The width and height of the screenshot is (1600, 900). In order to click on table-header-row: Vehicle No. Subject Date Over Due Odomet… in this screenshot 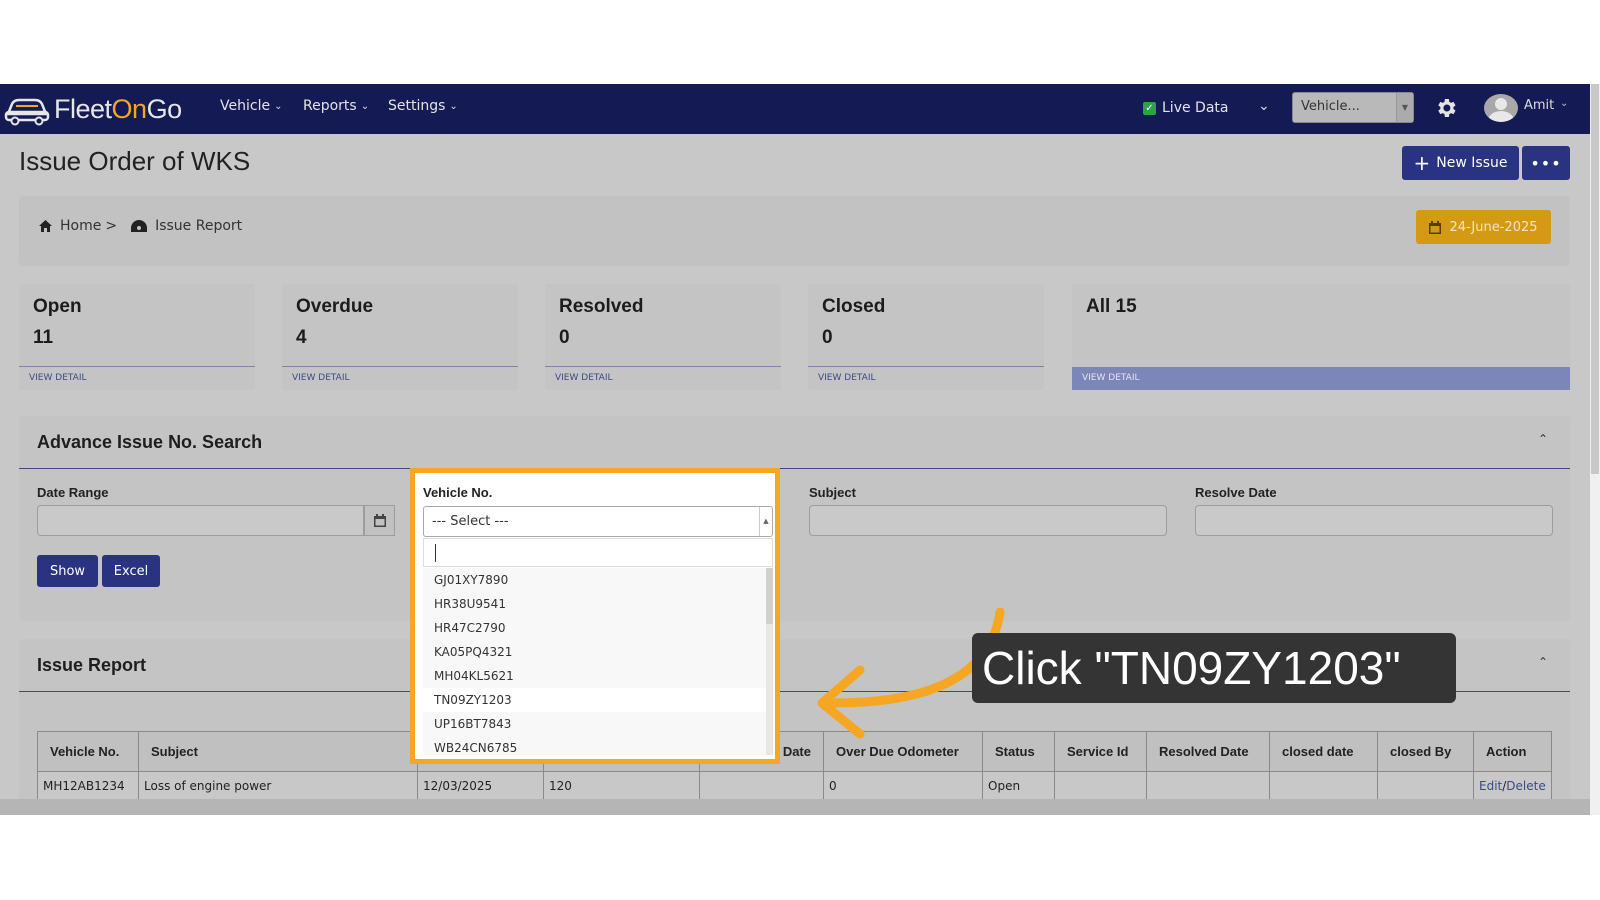, I will do `click(794, 751)`.